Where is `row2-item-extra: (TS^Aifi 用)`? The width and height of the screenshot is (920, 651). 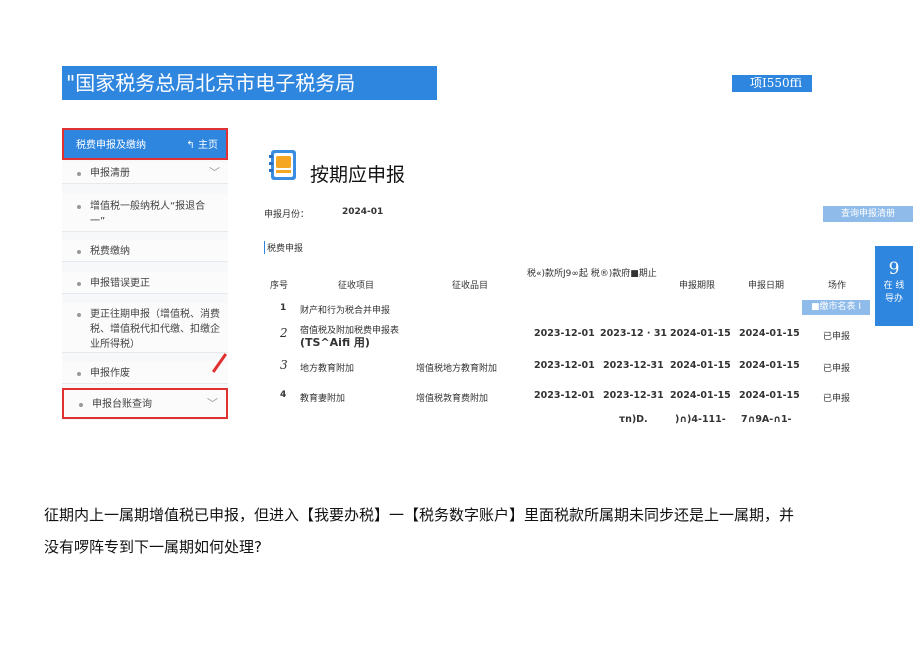
row2-item-extra: (TS^Aifi 用) is located at coordinates (335, 342).